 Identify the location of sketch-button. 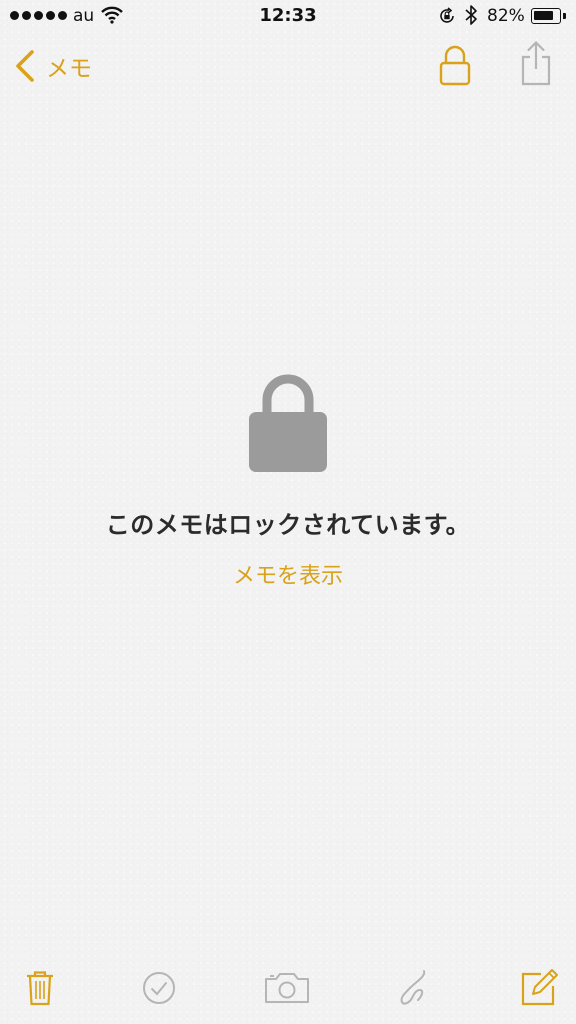
(415, 988).